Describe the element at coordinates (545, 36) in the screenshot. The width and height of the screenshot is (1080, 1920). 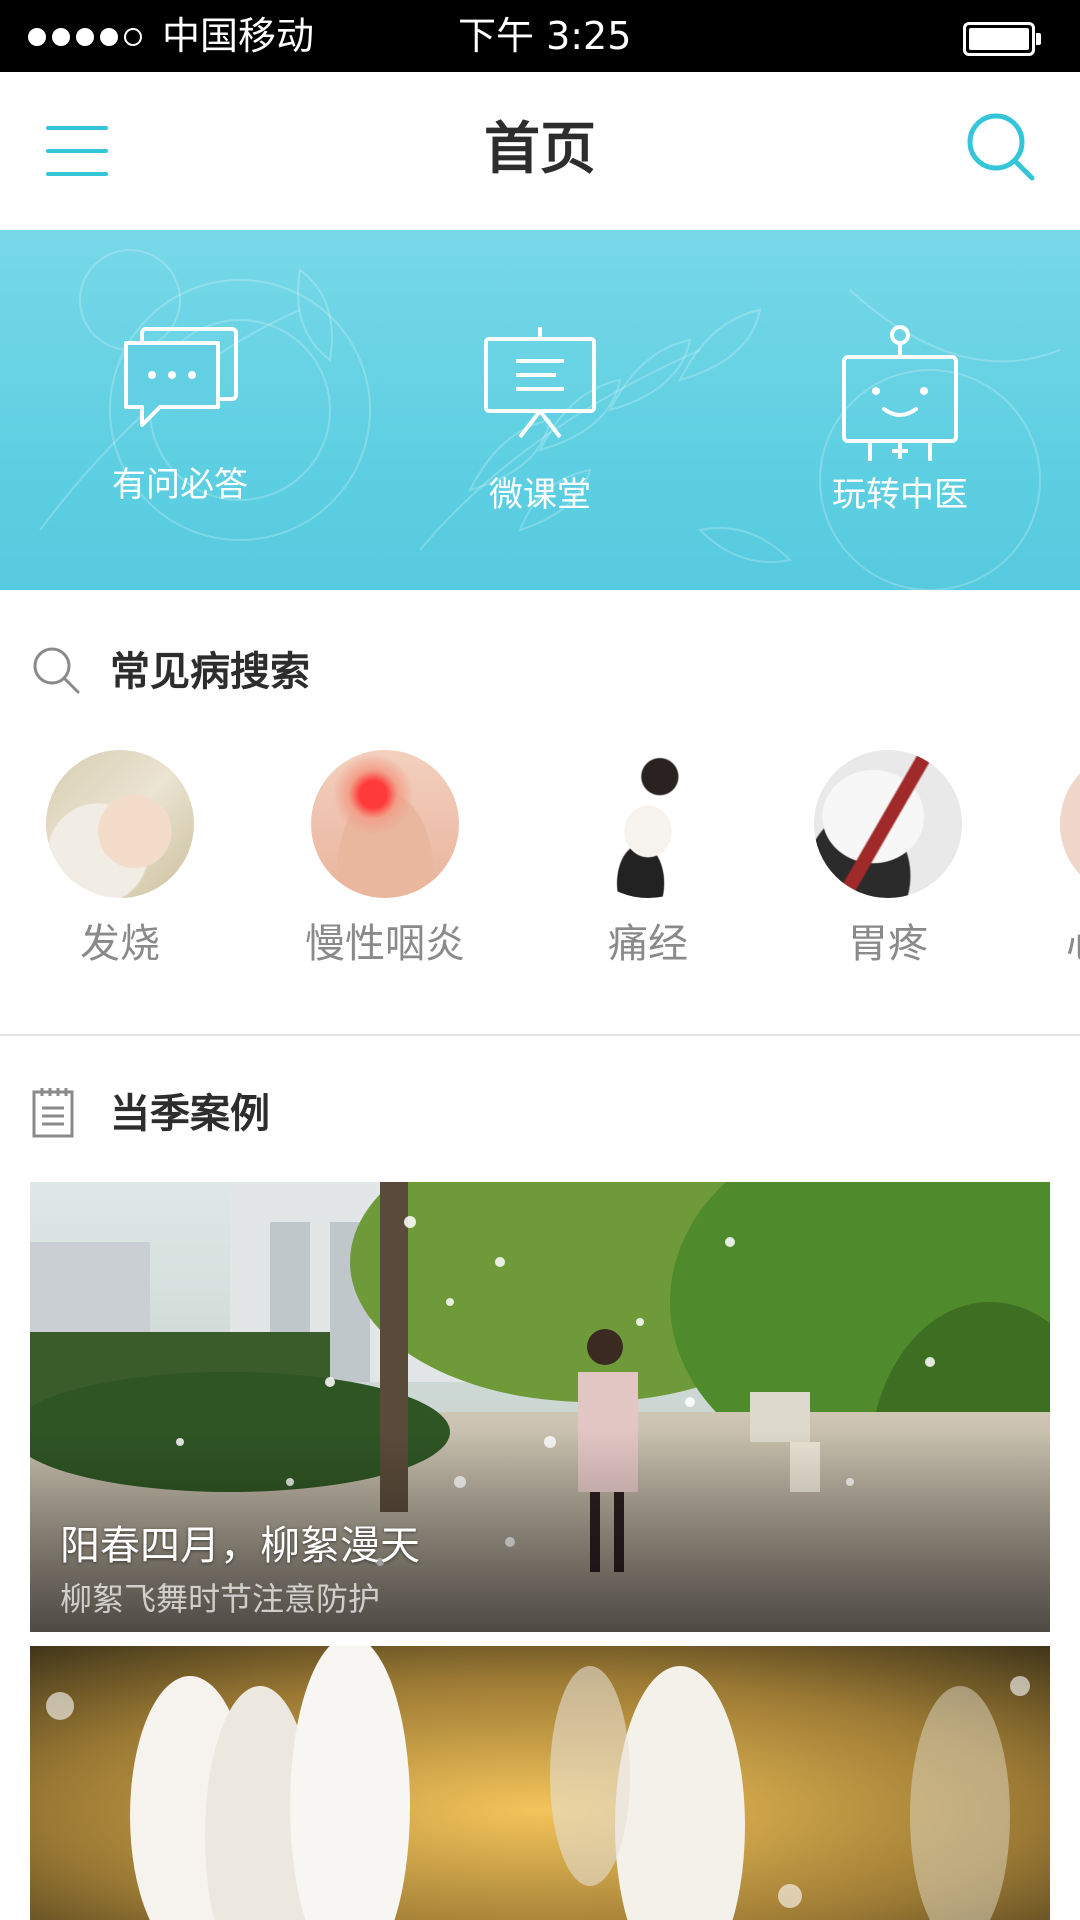
I see `status-time: 下午 3:25` at that location.